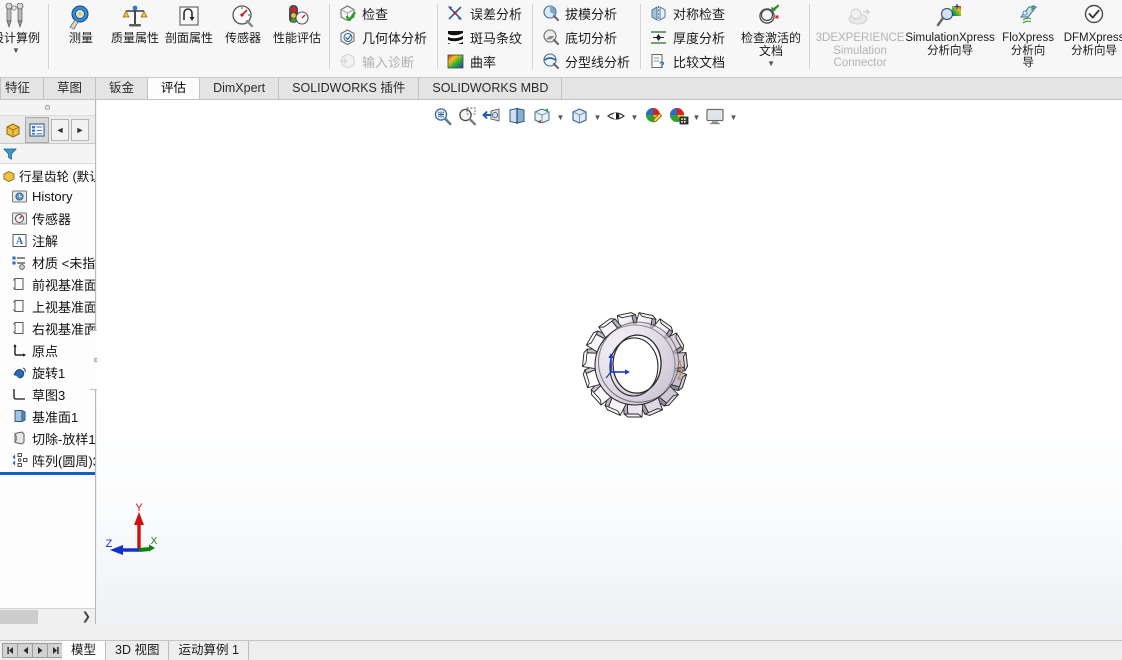 This screenshot has height=660, width=1122. I want to click on tree-item-loft-cut1: 切除-放样1, so click(47, 438).